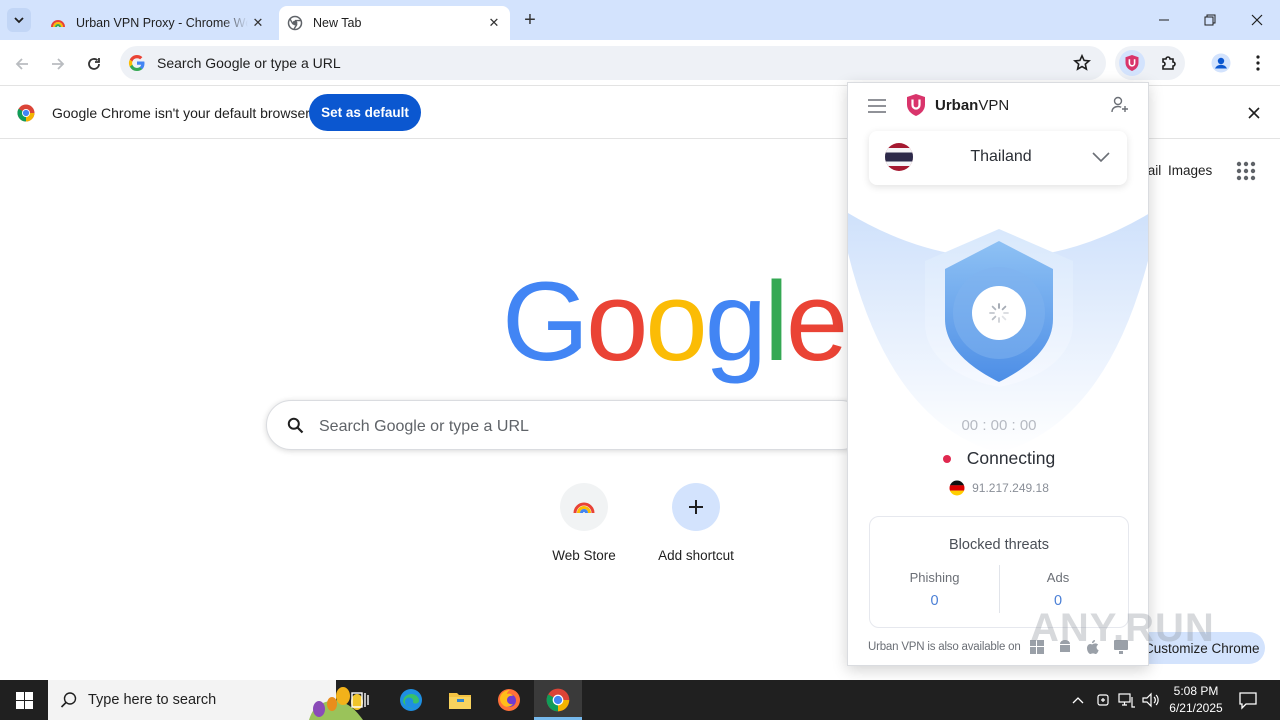 The image size is (1280, 720). I want to click on address-bar-text: Search Google or type a URL, so click(249, 63).